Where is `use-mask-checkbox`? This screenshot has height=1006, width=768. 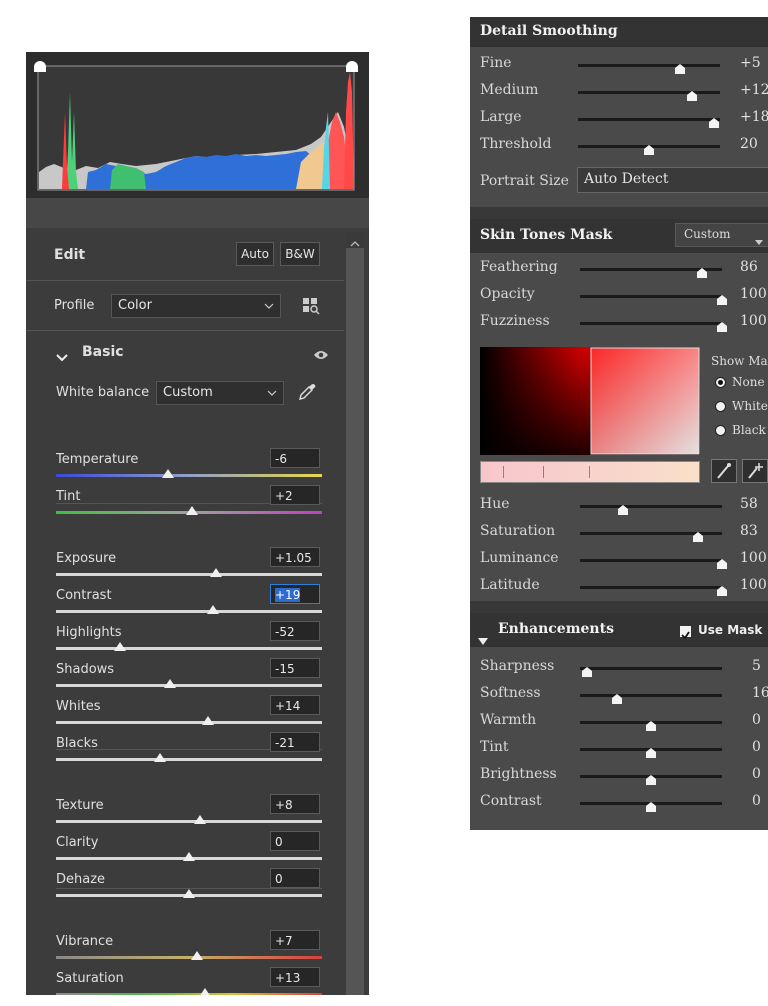 use-mask-checkbox is located at coordinates (685, 633).